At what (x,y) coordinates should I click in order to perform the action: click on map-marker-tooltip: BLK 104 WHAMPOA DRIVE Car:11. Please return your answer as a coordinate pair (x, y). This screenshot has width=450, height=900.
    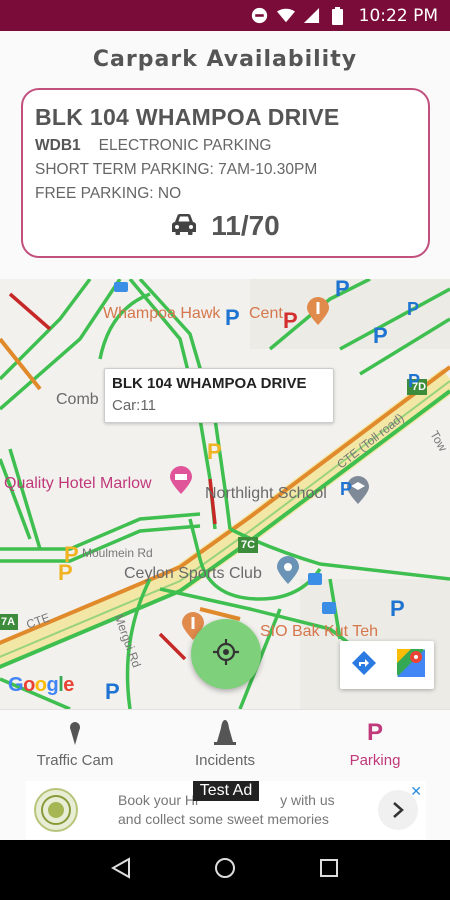
    Looking at the image, I should click on (219, 395).